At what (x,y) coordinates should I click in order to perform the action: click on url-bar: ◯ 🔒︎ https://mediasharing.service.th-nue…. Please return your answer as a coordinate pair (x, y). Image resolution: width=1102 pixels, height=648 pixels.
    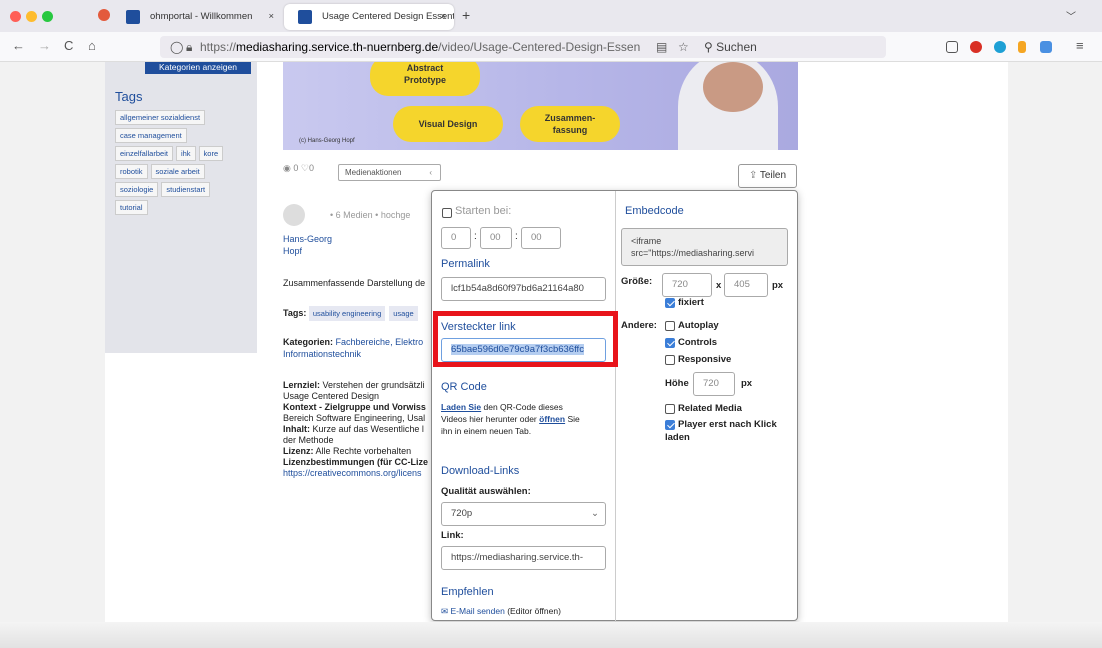
    Looking at the image, I should click on (523, 47).